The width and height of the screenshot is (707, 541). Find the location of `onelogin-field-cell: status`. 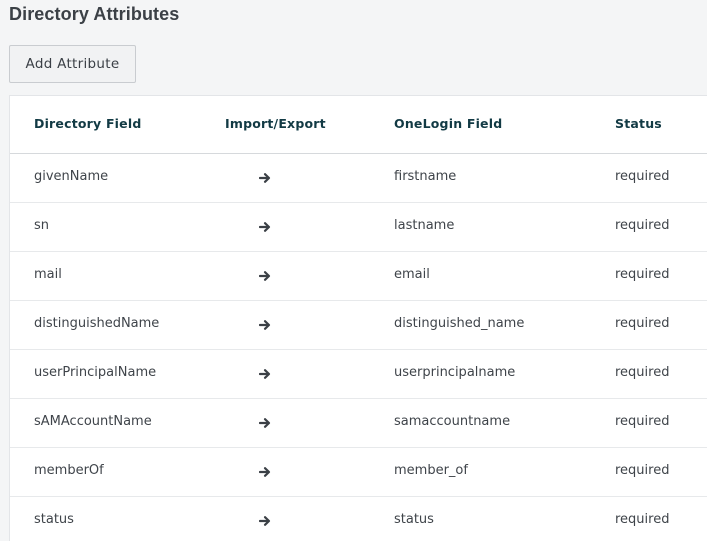

onelogin-field-cell: status is located at coordinates (414, 519).